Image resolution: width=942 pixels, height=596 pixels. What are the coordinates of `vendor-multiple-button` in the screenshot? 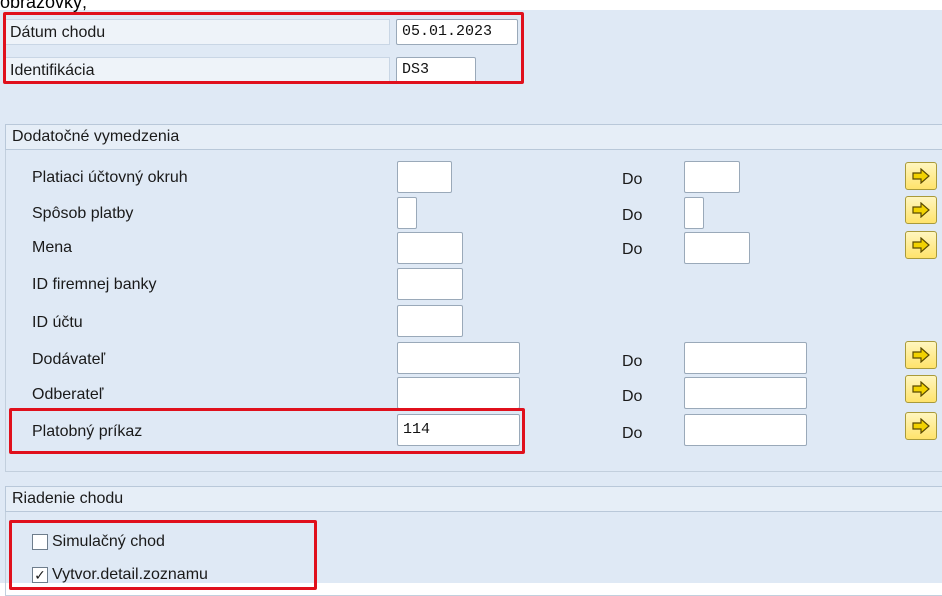 It's located at (921, 355).